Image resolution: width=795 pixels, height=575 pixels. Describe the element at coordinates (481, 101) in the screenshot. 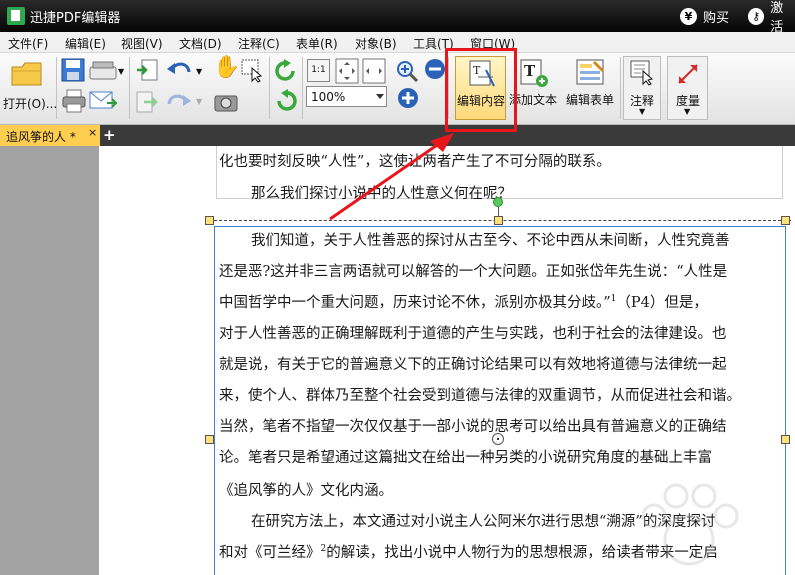

I see `edit-content-label: 编辑内容` at that location.